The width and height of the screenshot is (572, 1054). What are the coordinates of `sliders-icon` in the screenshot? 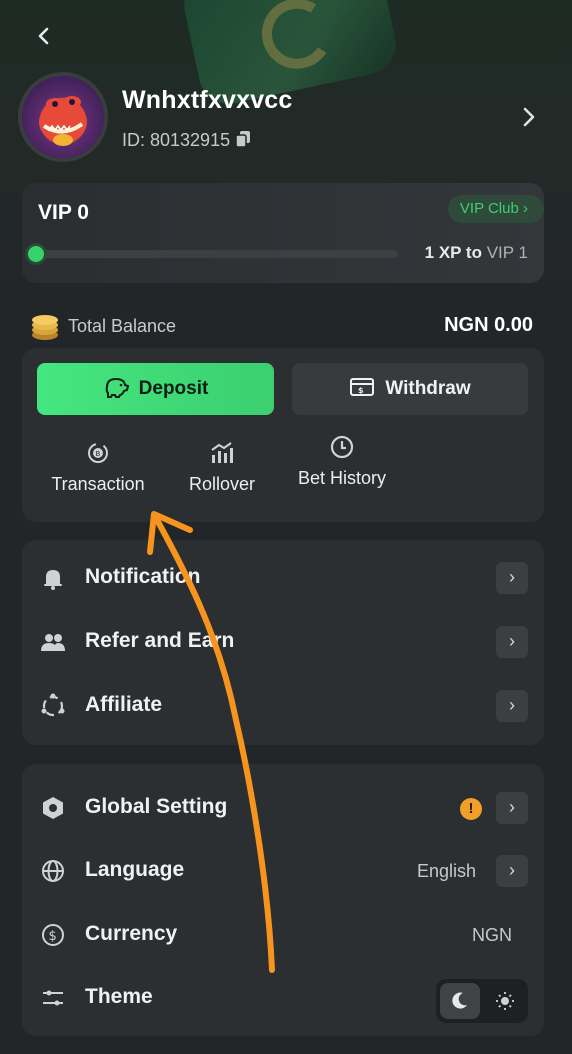 It's located at (53, 998).